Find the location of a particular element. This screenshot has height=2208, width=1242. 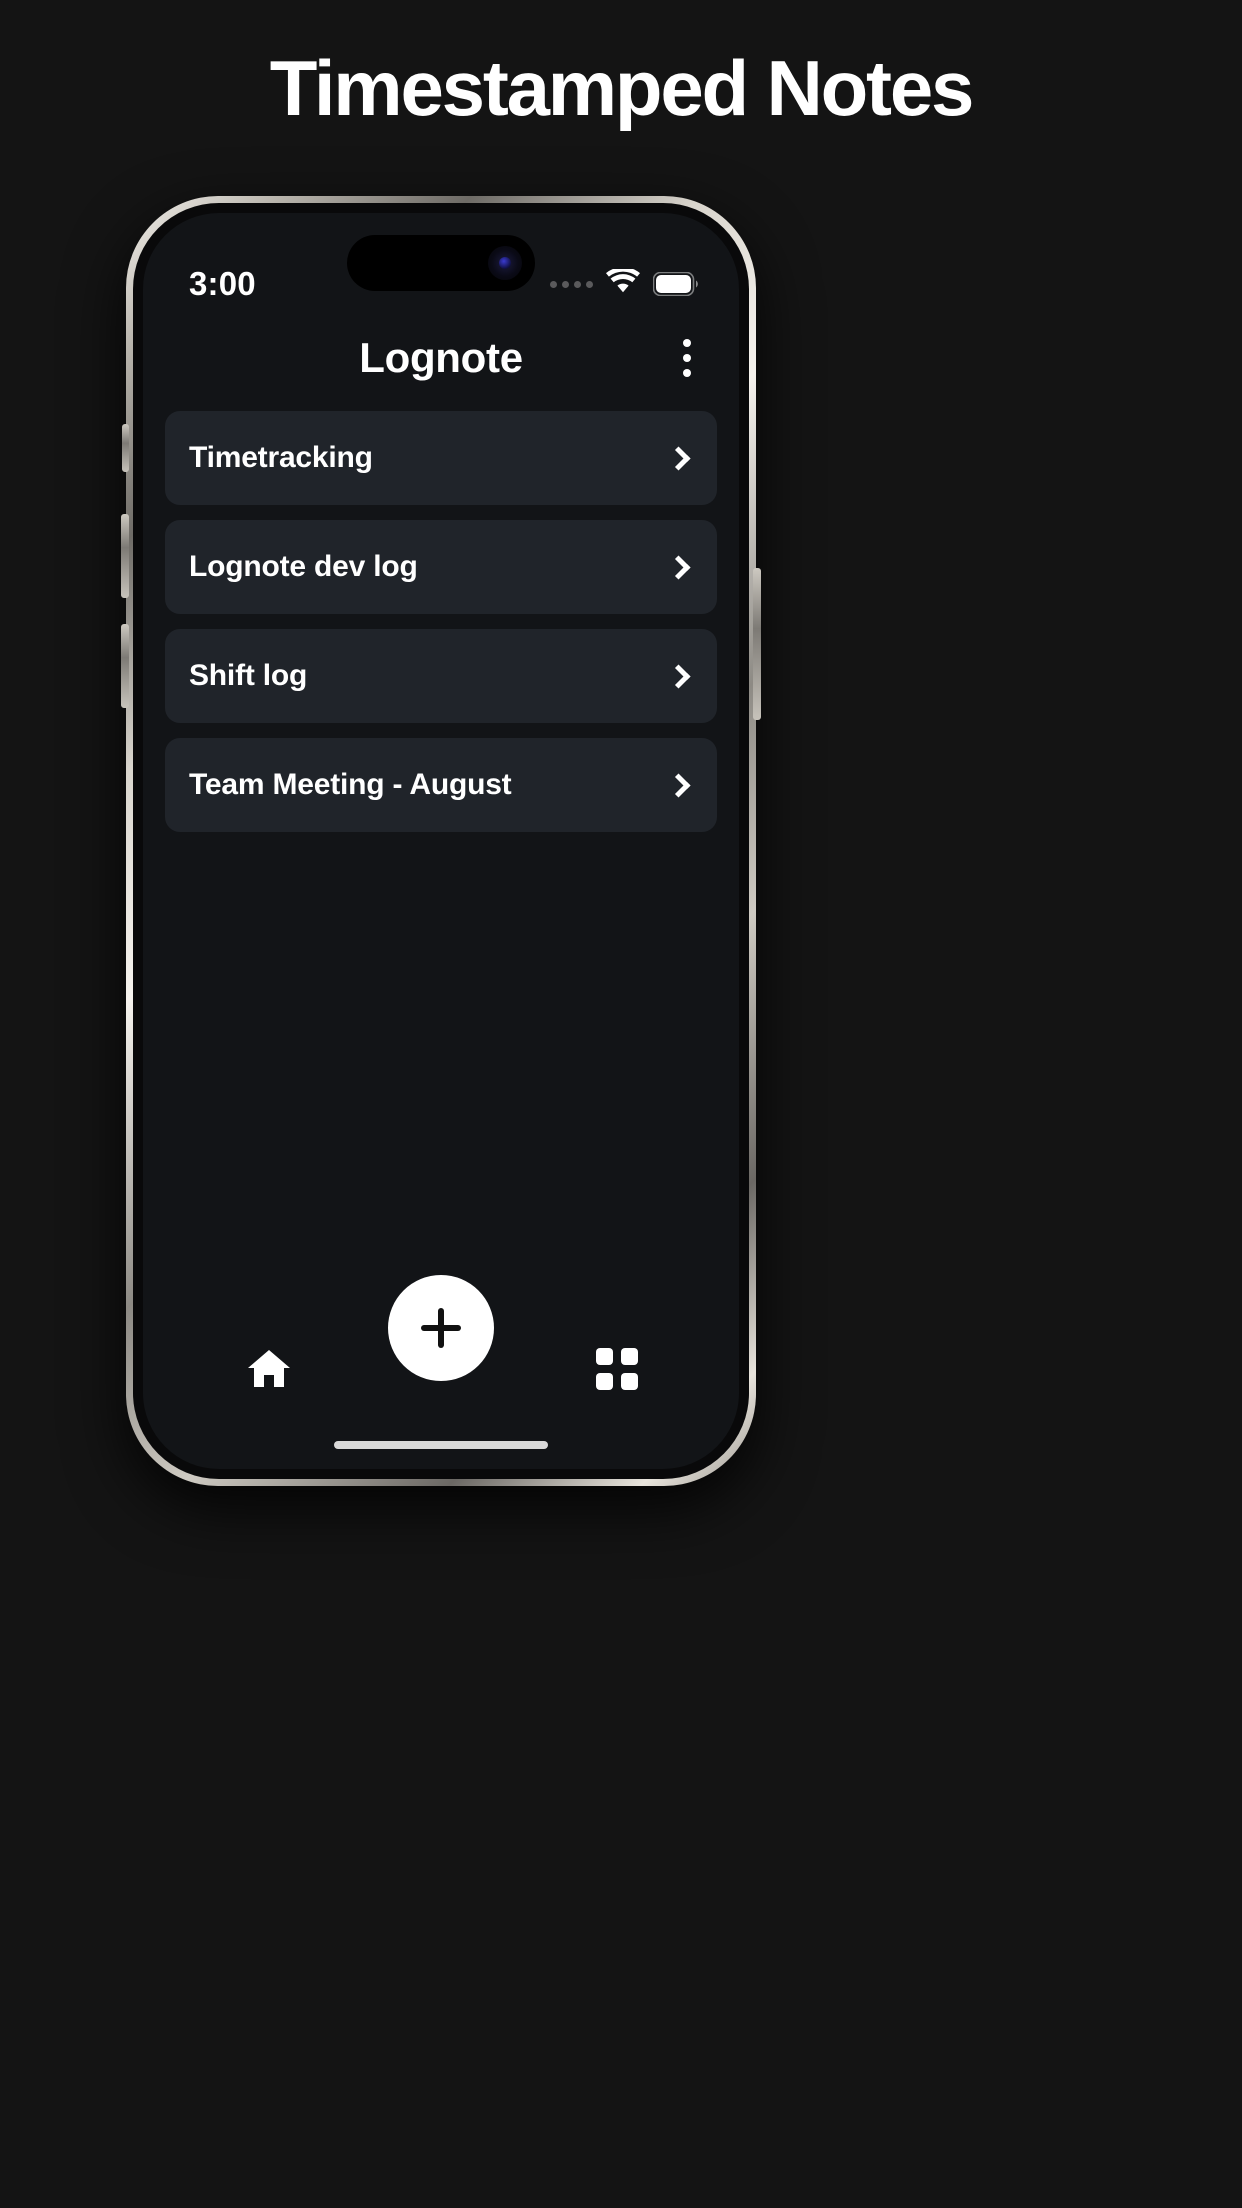

list-item: Shift log is located at coordinates (441, 676).